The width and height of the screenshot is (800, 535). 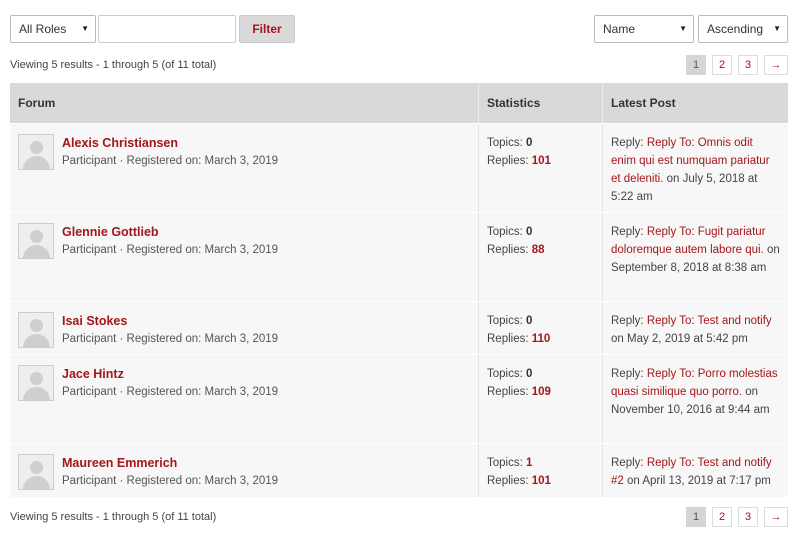 What do you see at coordinates (170, 143) in the screenshot?
I see `member-name-link: Alexis Christiansen` at bounding box center [170, 143].